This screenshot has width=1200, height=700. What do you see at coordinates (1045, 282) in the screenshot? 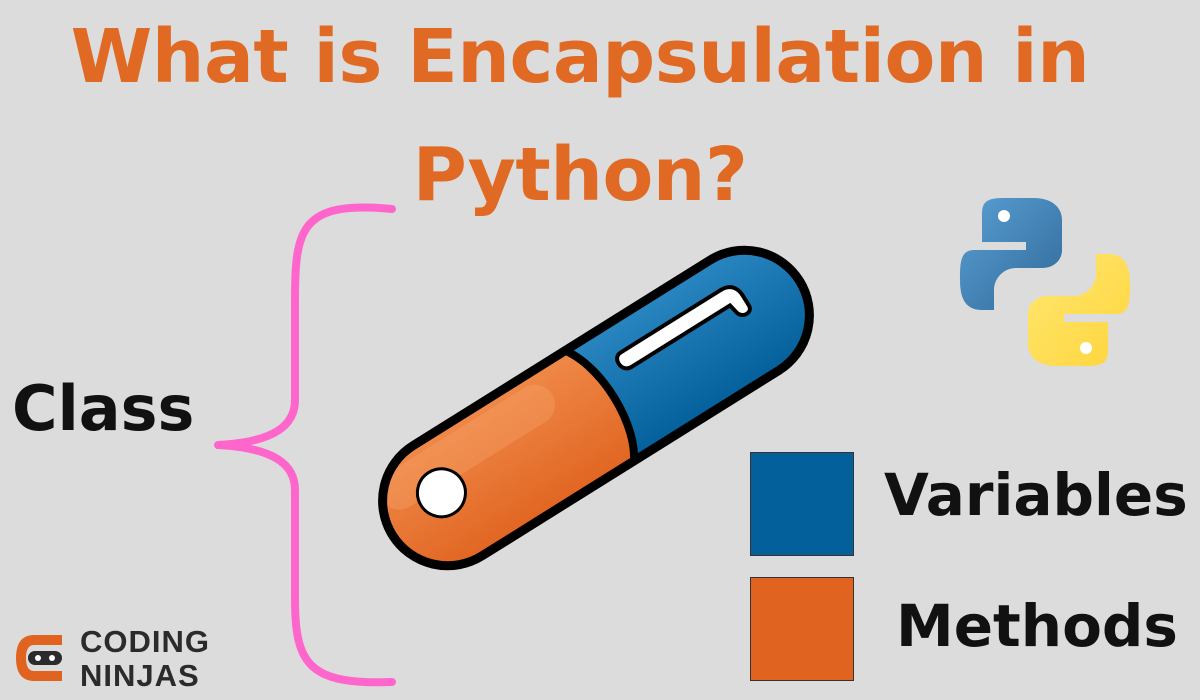
I see `python-logo-icon` at bounding box center [1045, 282].